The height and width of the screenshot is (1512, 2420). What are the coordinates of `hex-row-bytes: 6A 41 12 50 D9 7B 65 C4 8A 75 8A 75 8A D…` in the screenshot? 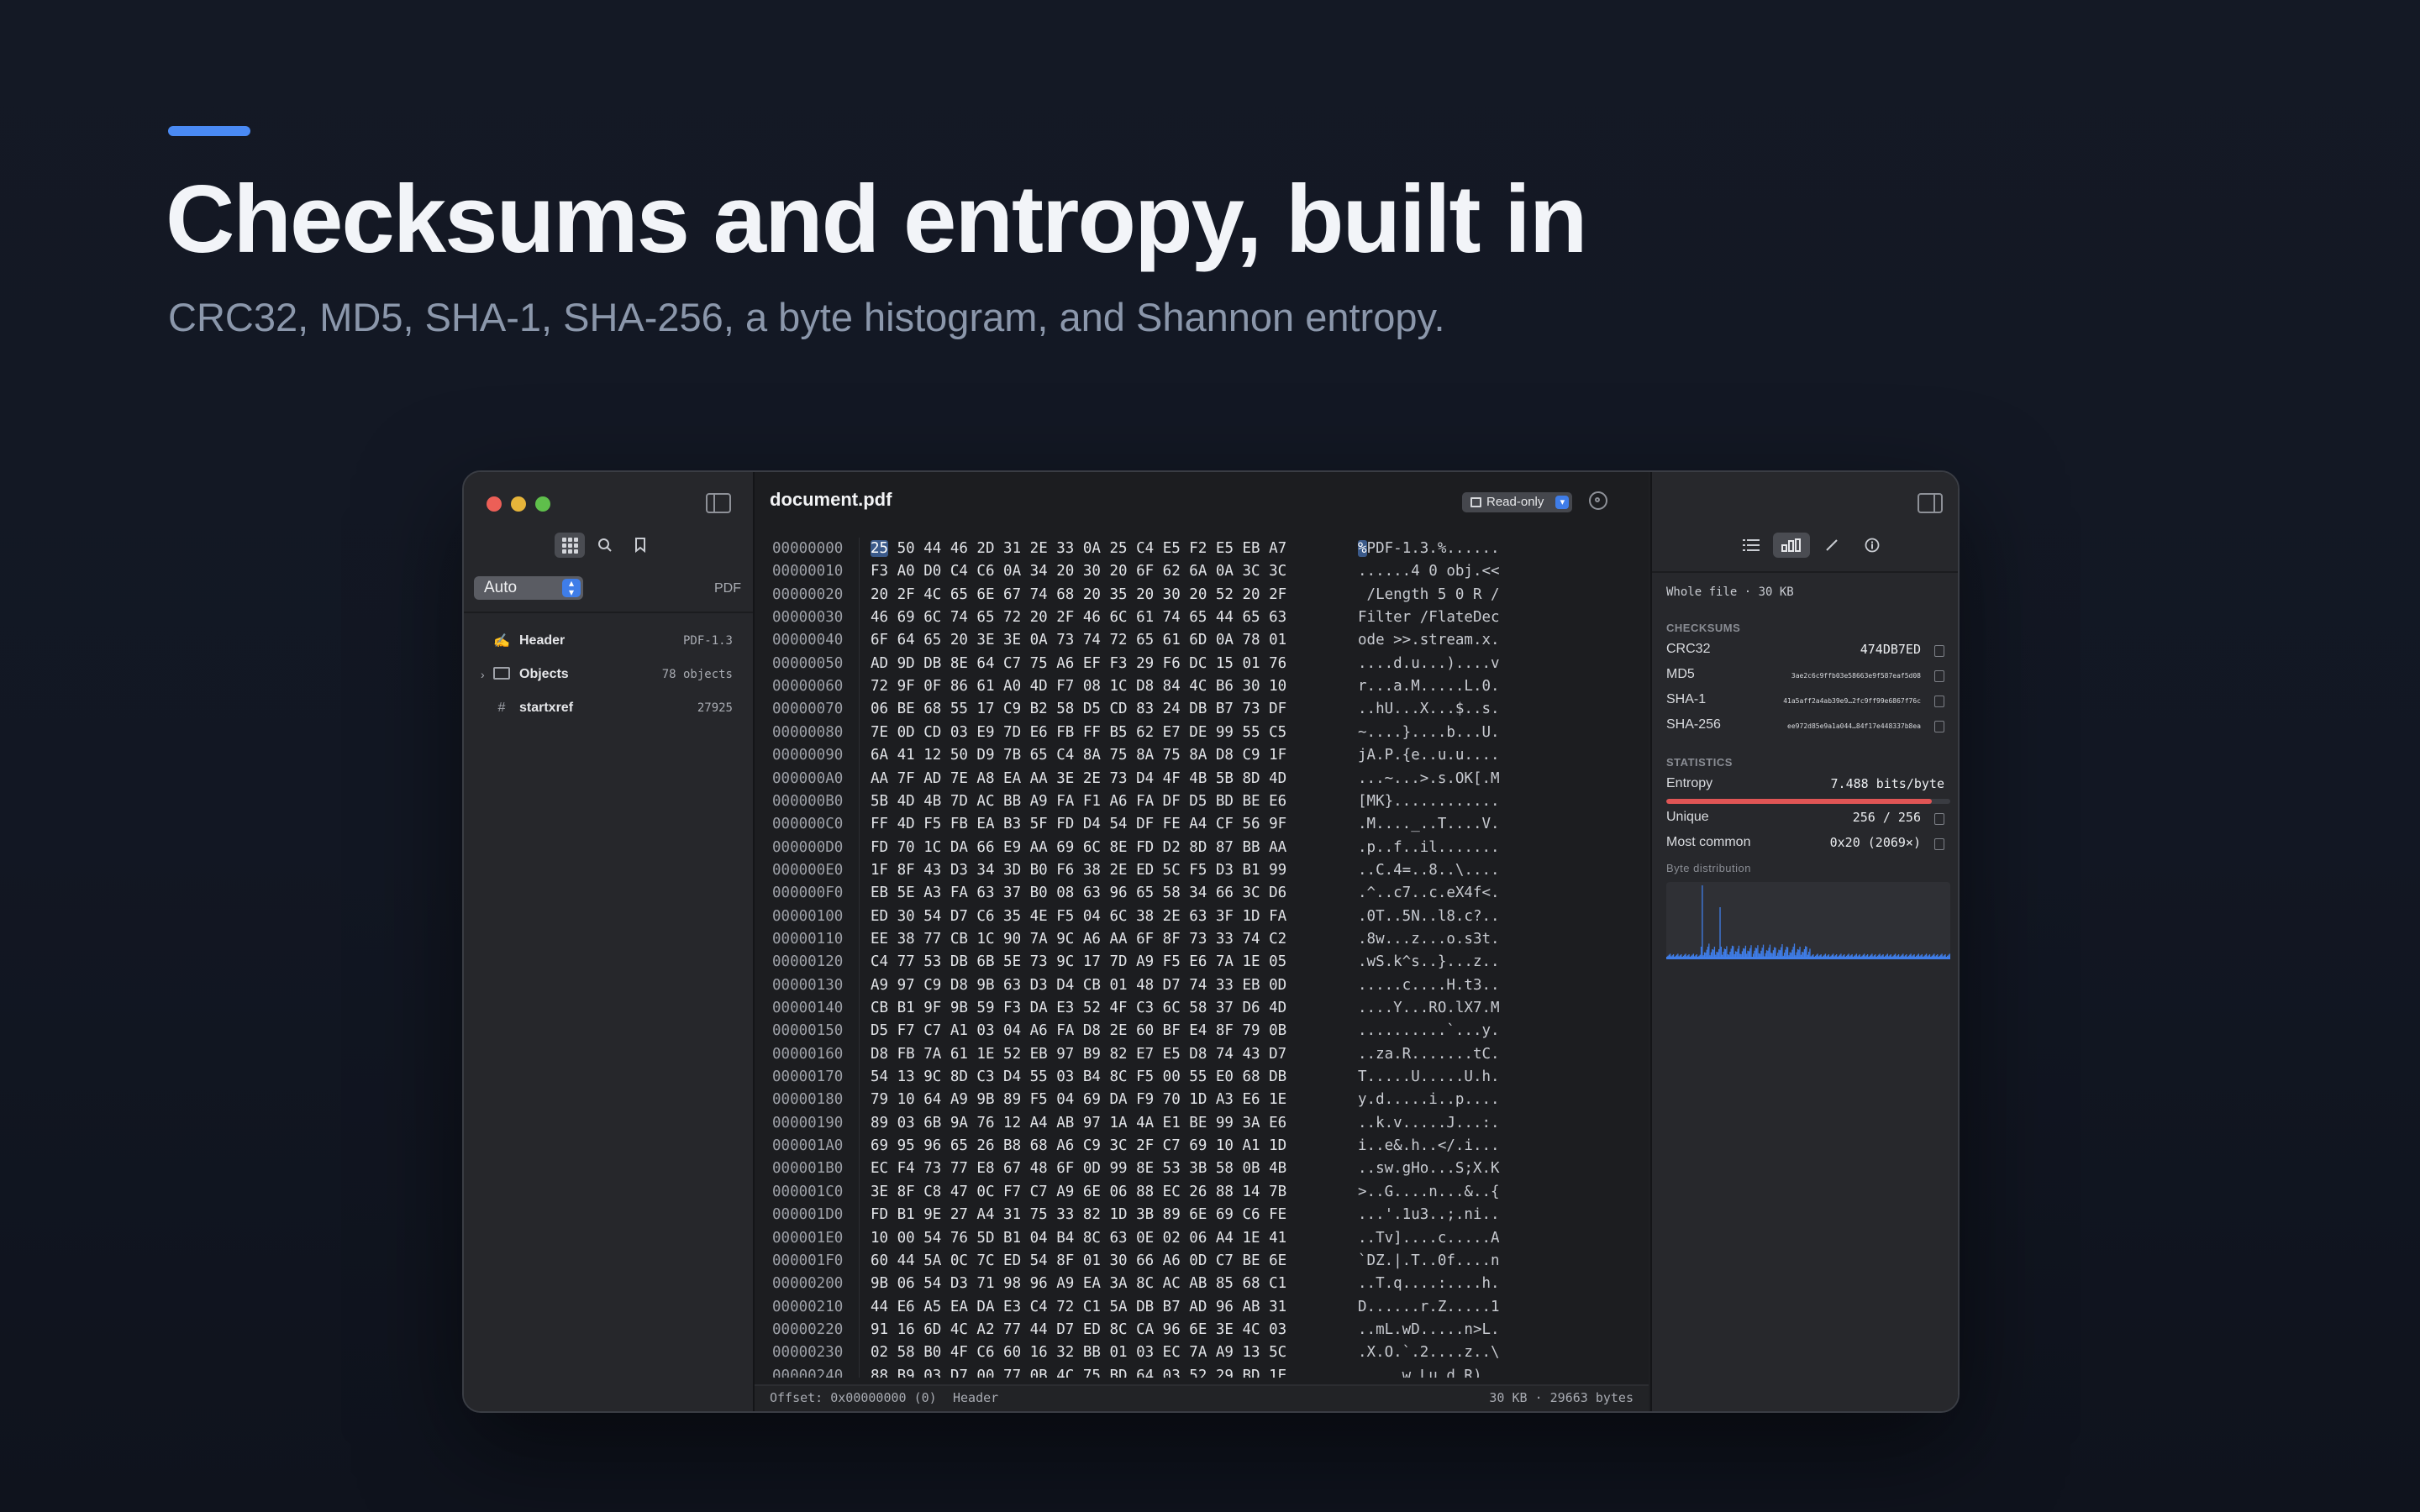 It's located at (1078, 755).